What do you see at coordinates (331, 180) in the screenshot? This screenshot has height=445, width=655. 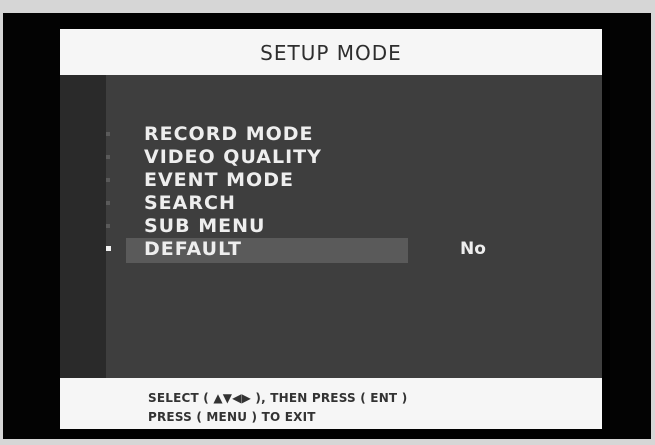 I see `menu-item-event-mode: EVENT MODE` at bounding box center [331, 180].